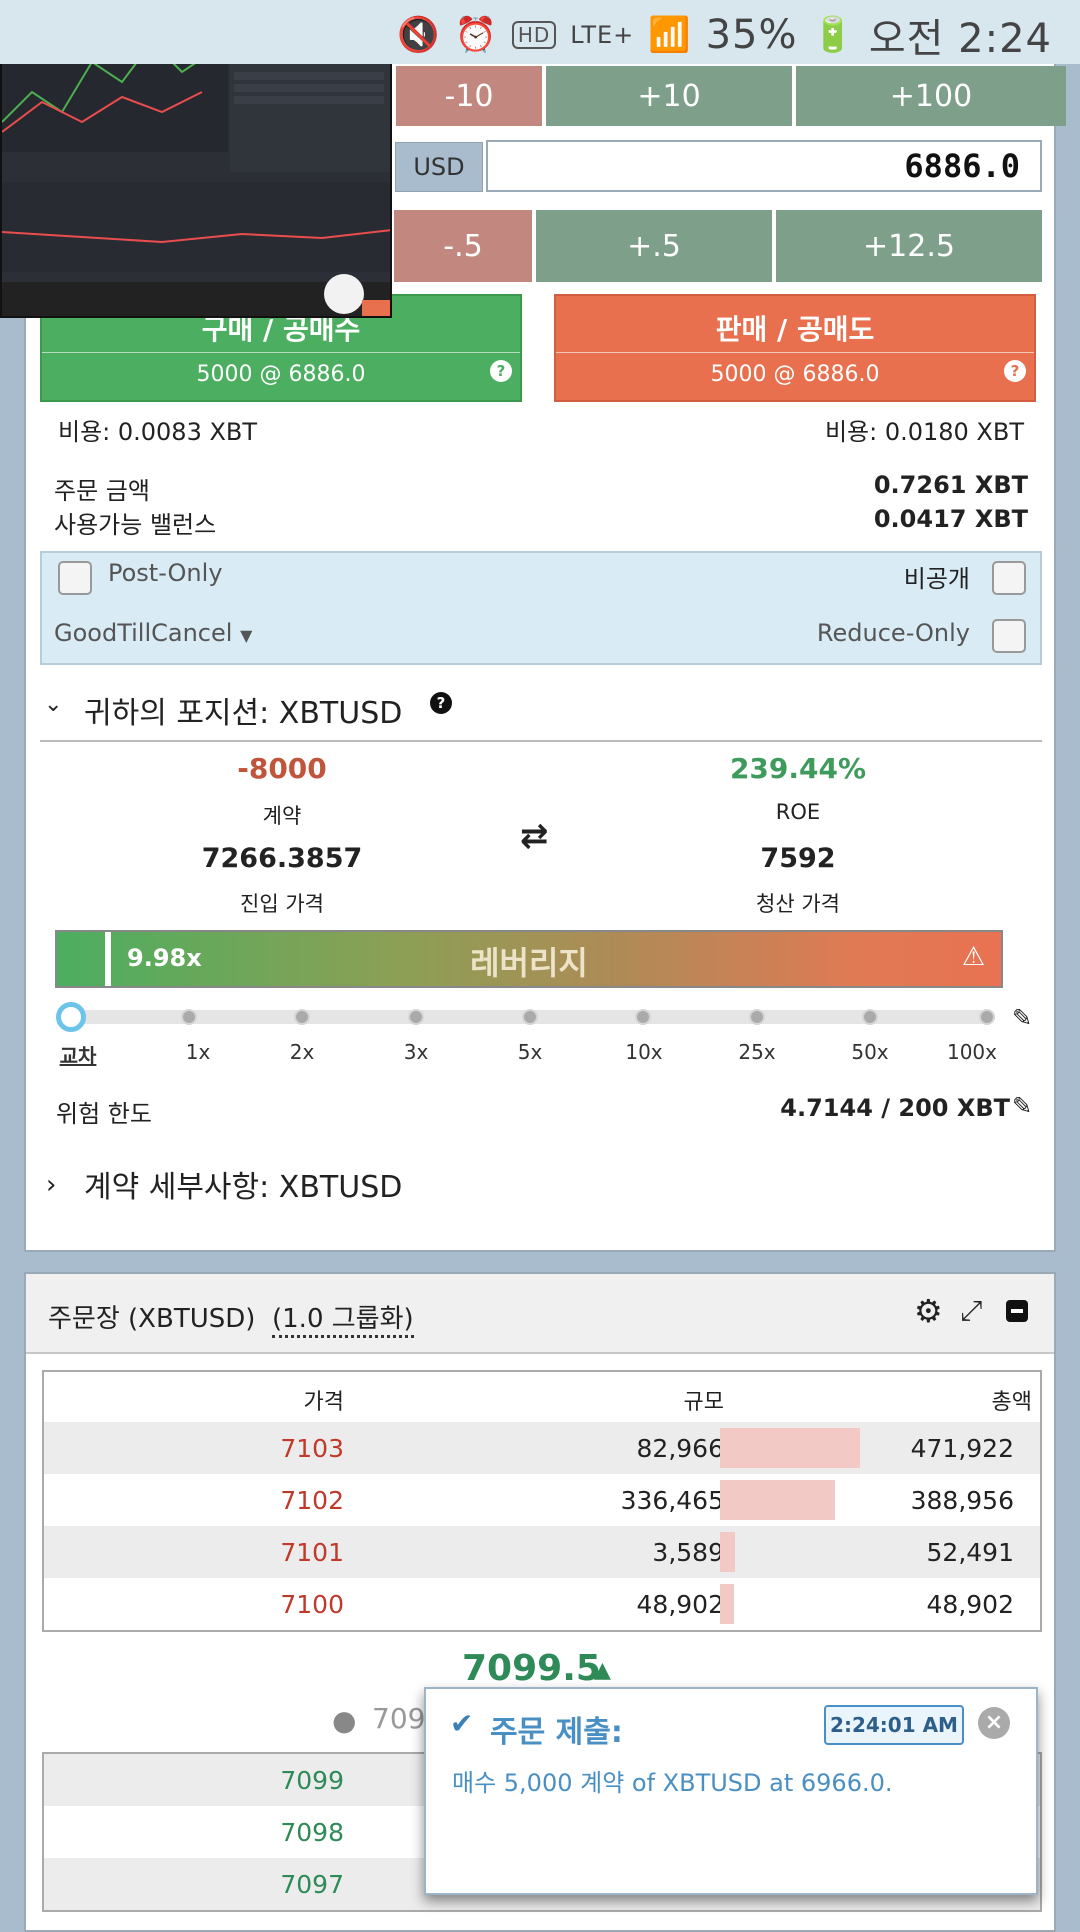 Image resolution: width=1080 pixels, height=1932 pixels. I want to click on hidden-checkbox, so click(1009, 578).